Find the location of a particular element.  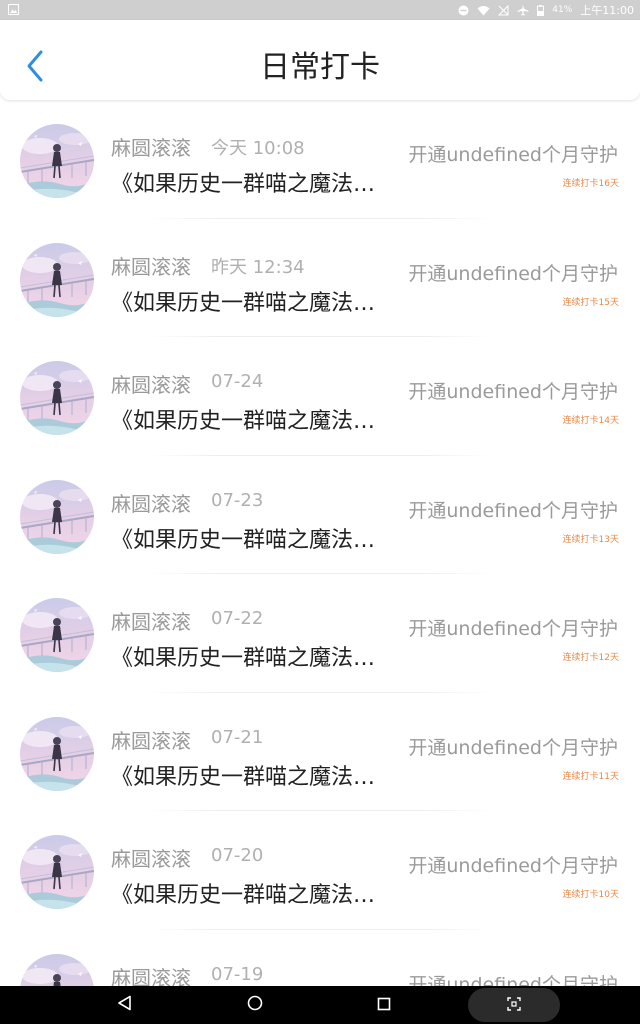

streak-badge: 连续打卡15天 is located at coordinates (590, 302).